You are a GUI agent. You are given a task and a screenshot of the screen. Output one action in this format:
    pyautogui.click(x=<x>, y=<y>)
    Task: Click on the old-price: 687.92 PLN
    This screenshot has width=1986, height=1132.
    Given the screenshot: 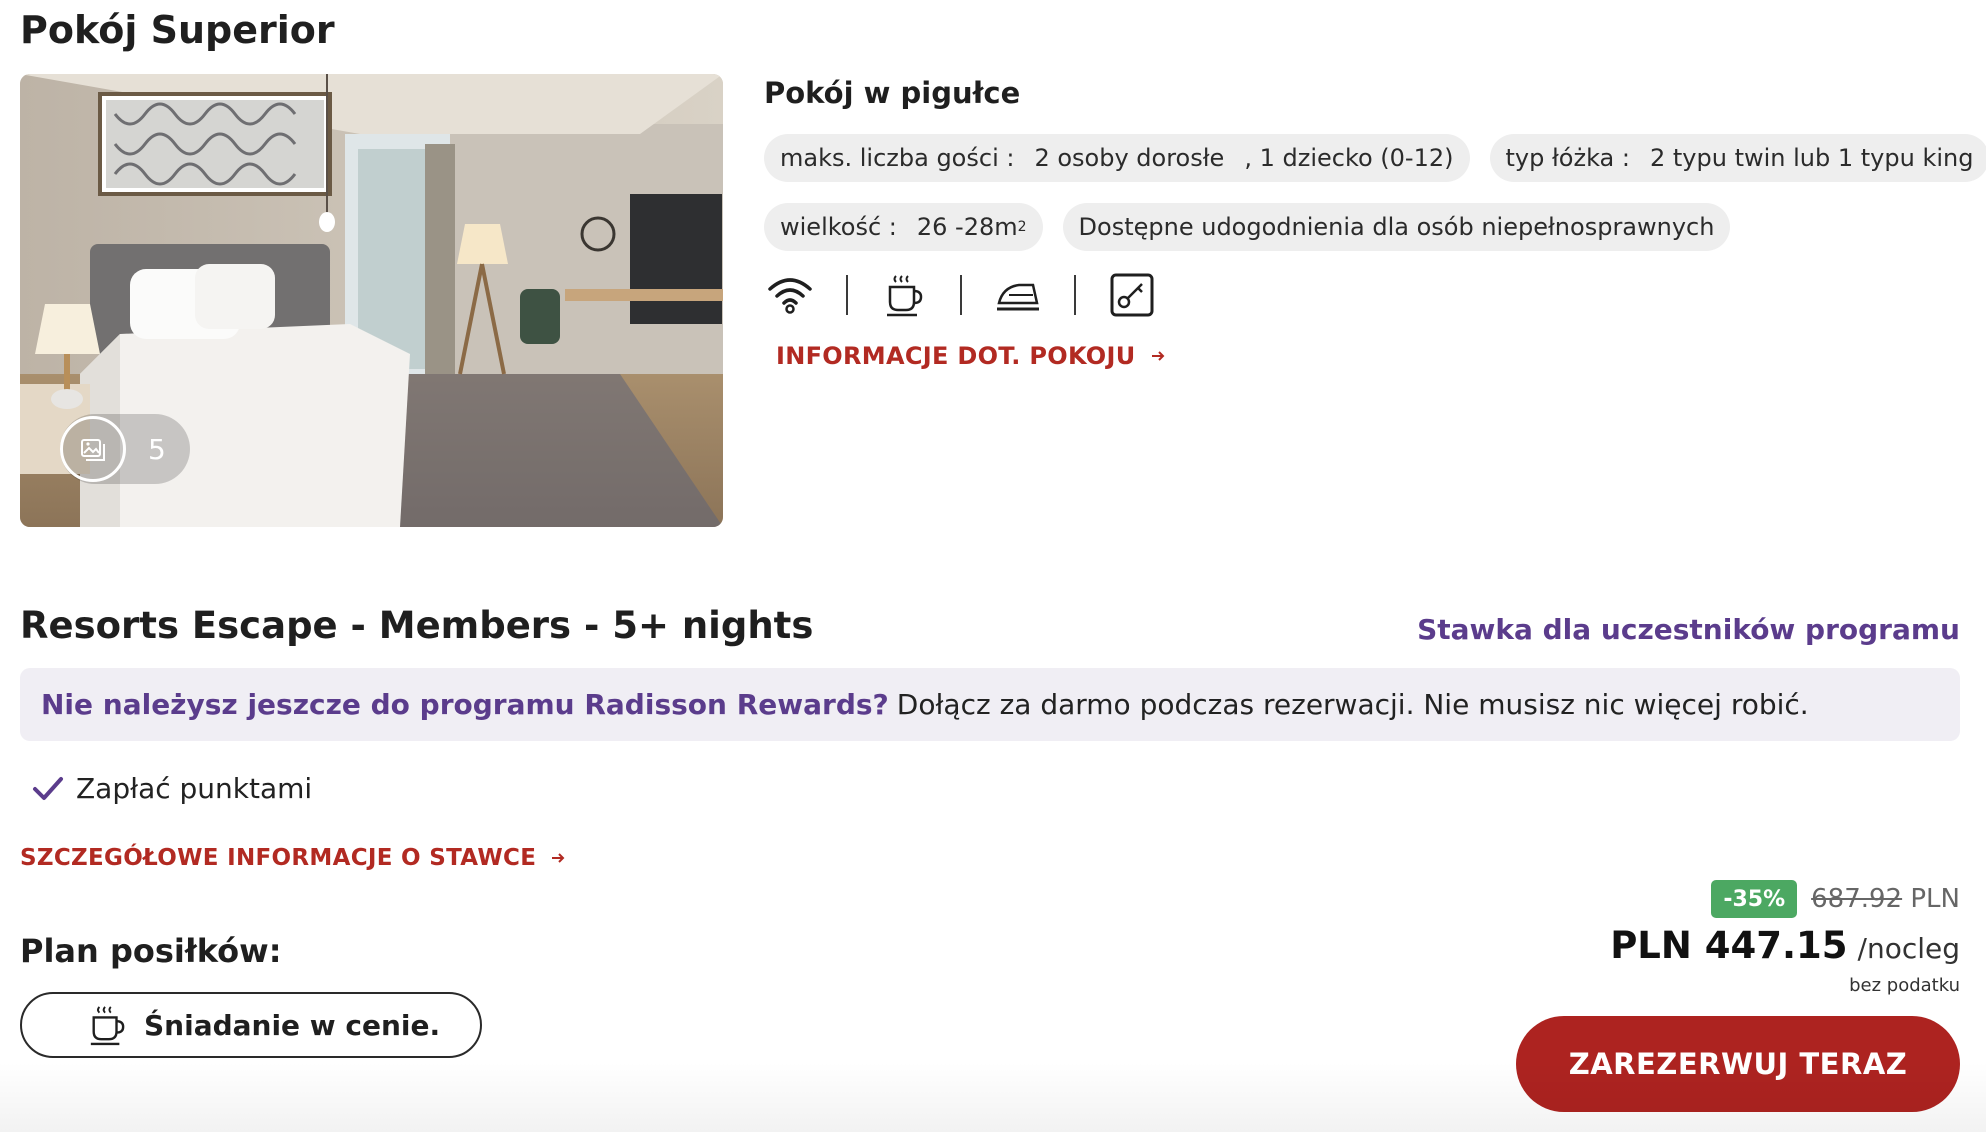 What is the action you would take?
    pyautogui.click(x=1885, y=899)
    